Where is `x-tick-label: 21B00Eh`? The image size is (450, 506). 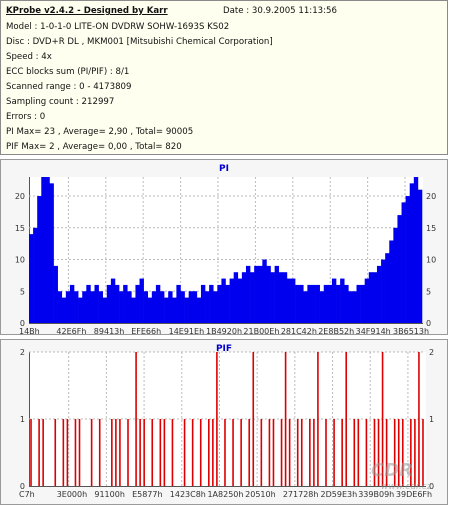
x-tick-label: 21B00Eh is located at coordinates (261, 331).